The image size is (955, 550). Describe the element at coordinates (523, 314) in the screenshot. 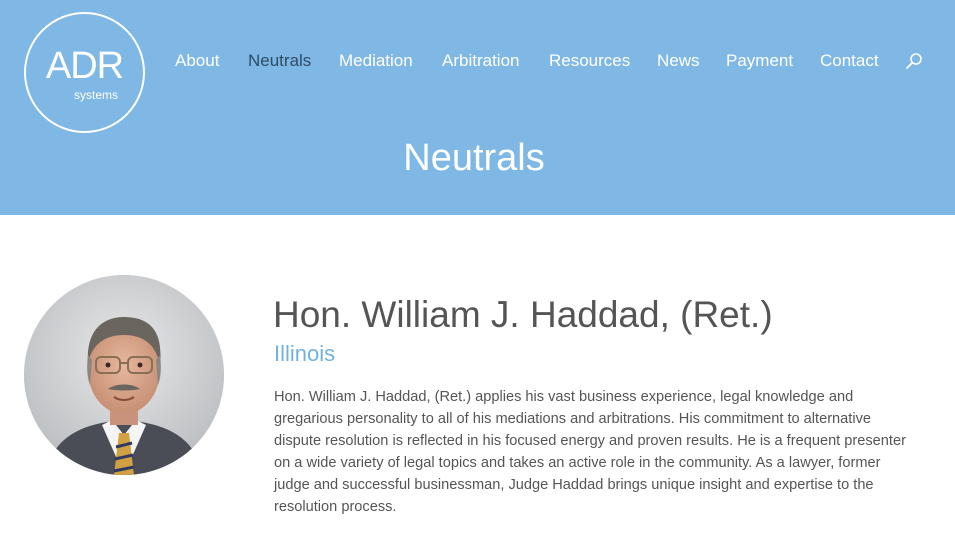

I see `neutral-name: Hon. William J. Haddad, (Ret.)` at that location.